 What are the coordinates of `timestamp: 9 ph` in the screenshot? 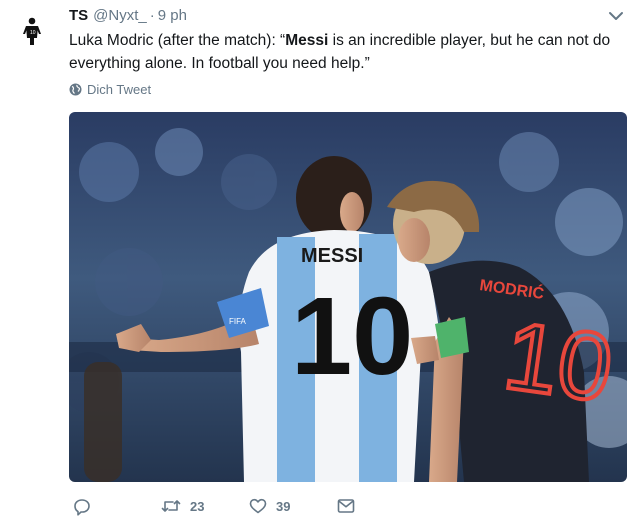 It's located at (172, 15).